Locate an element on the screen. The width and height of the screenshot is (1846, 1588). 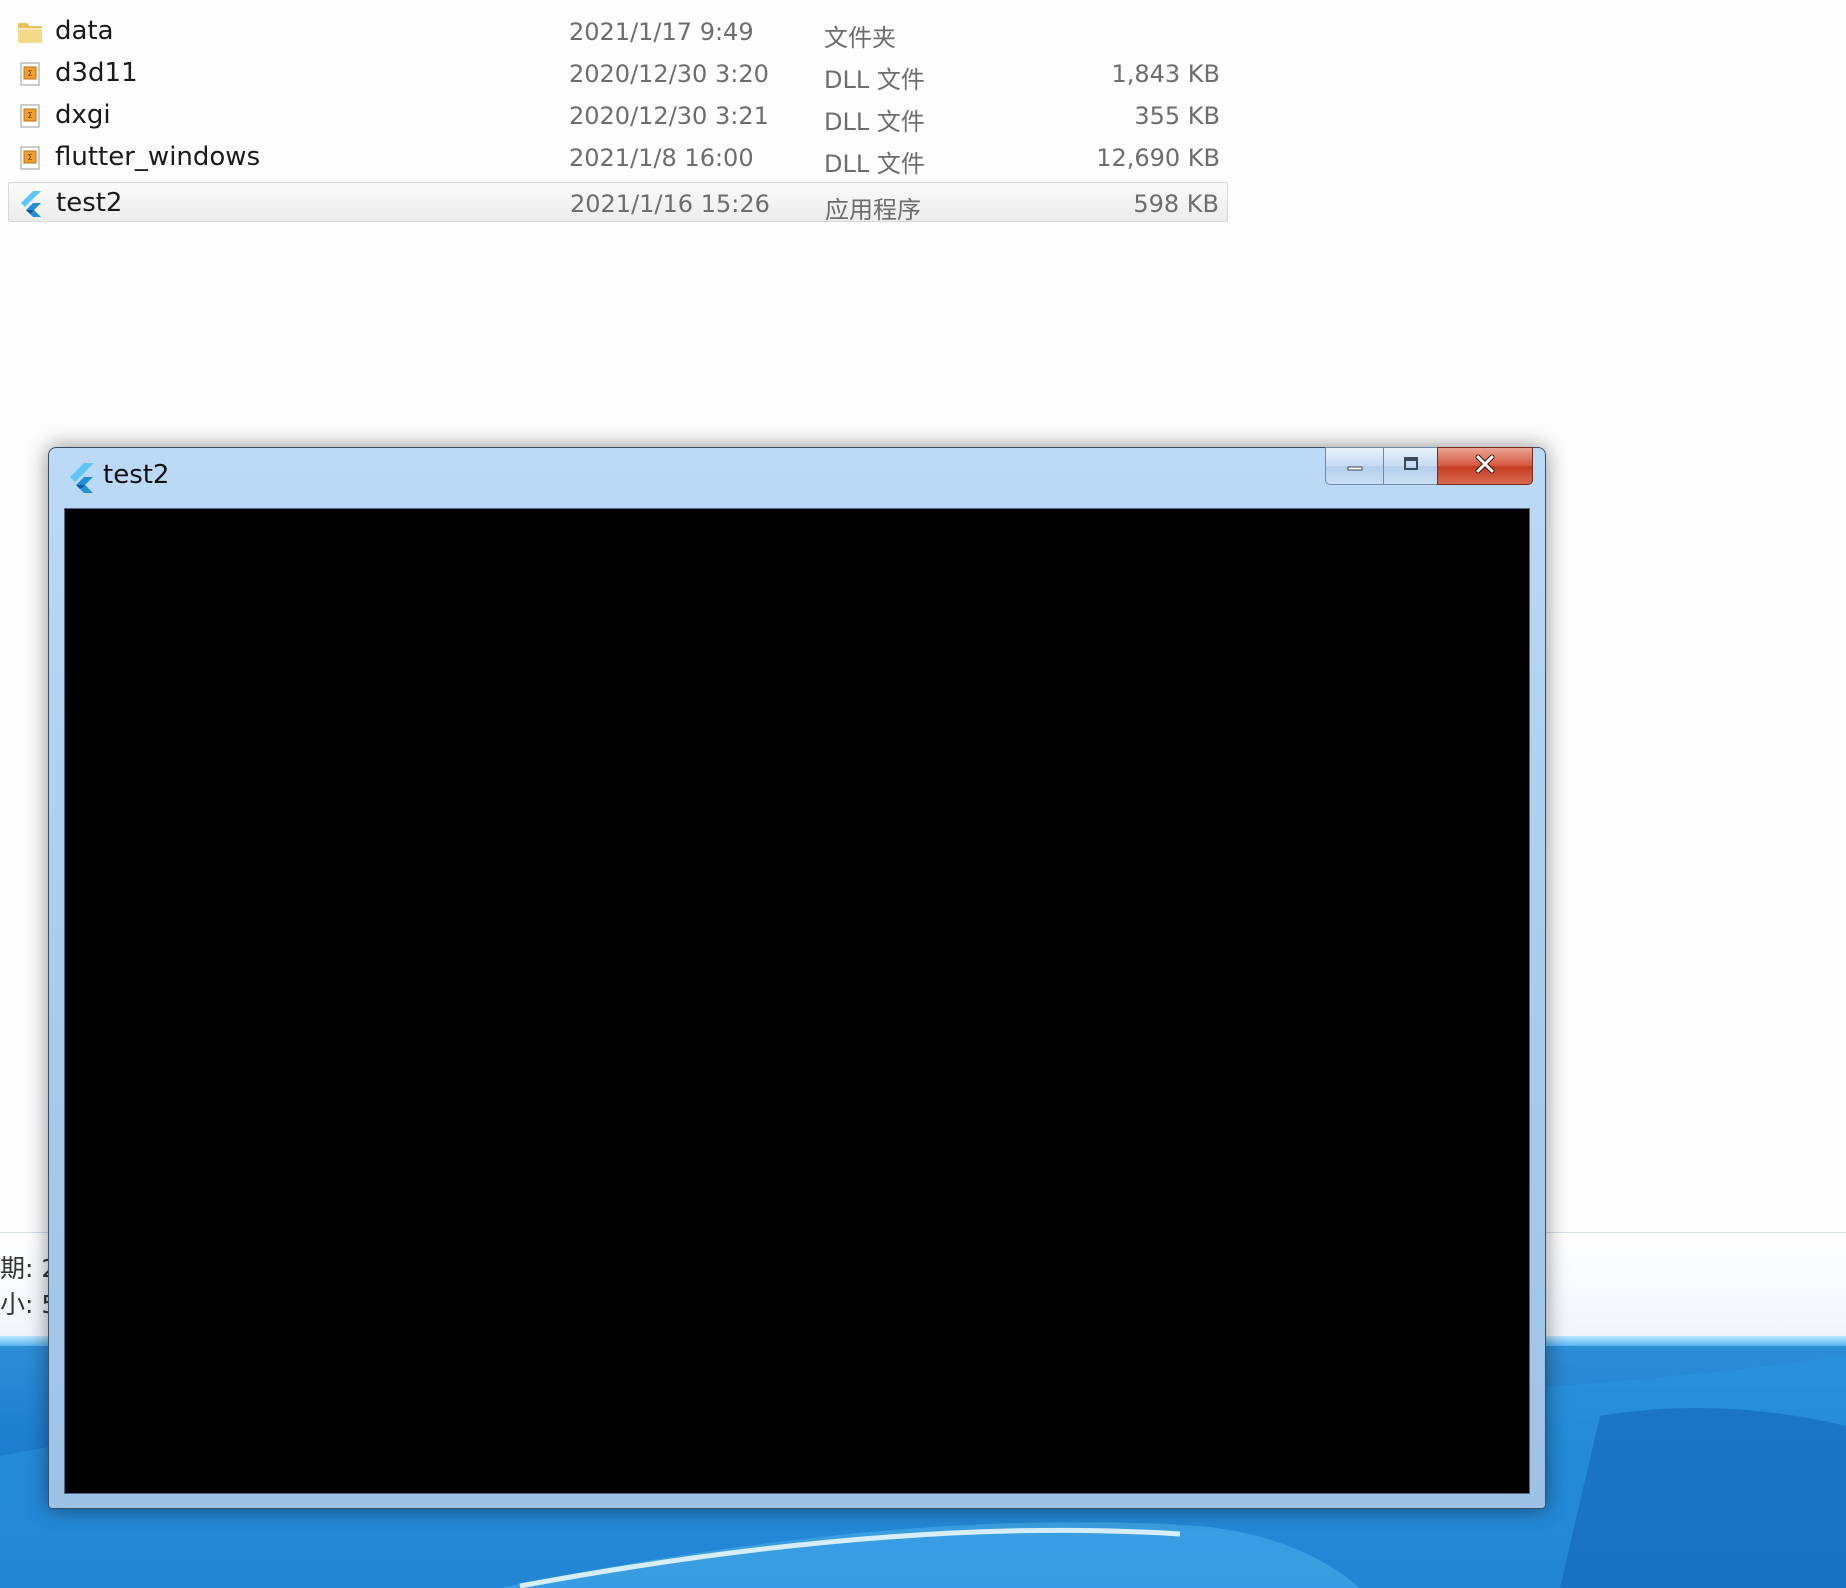
file-name: d3d11 is located at coordinates (96, 73).